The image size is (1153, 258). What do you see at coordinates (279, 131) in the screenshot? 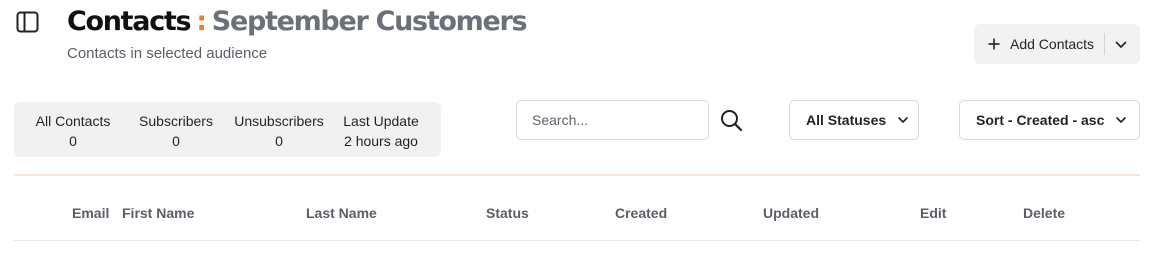
I see `stat-unsubscribers: Unsubscribers 0` at bounding box center [279, 131].